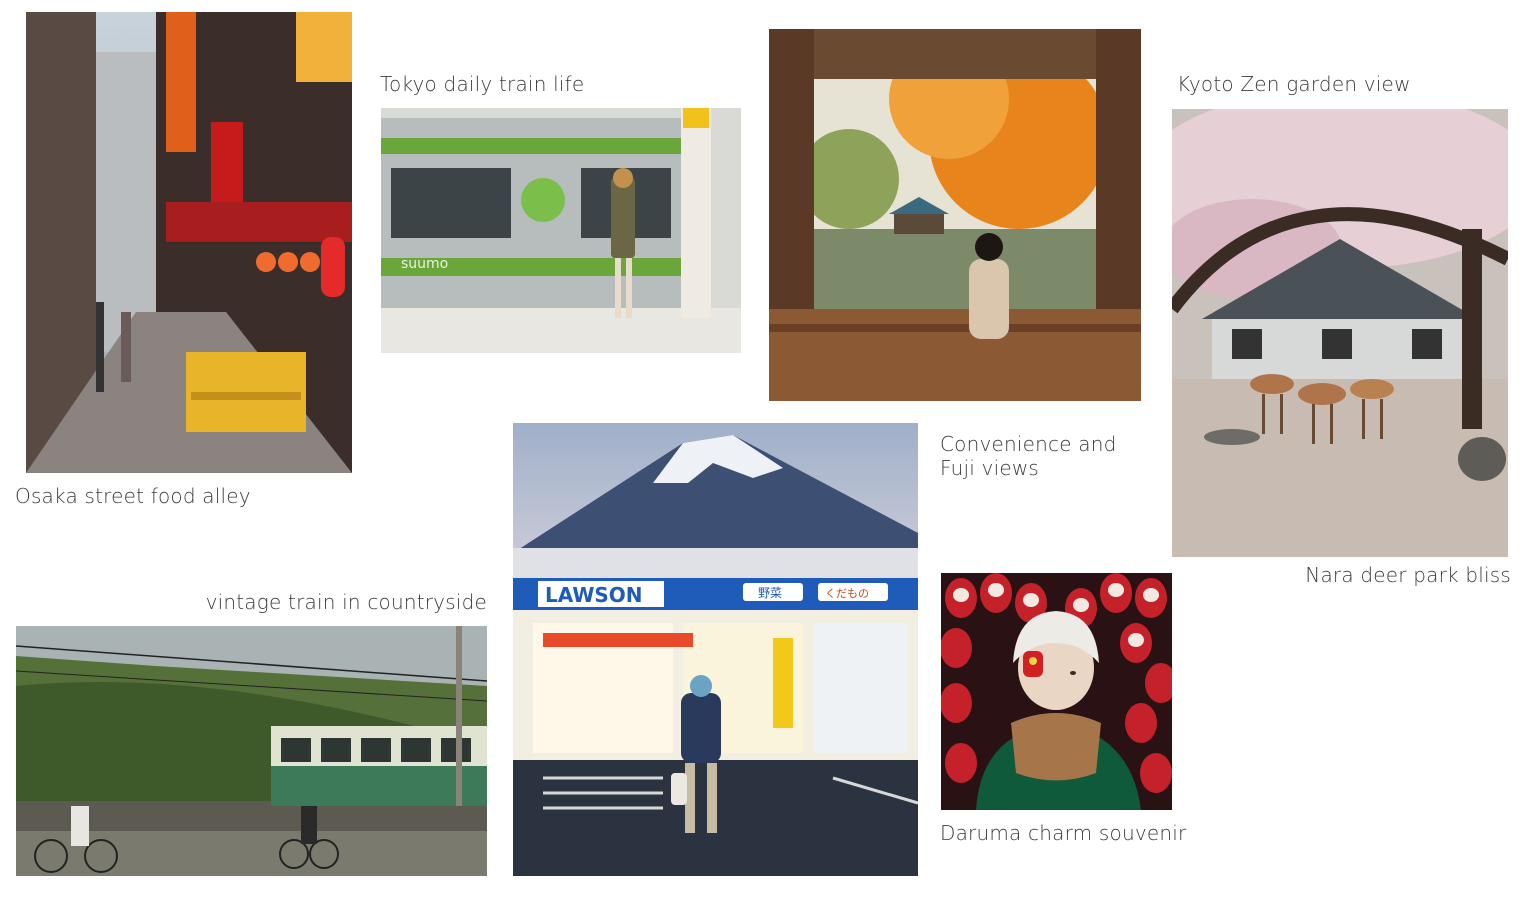 This screenshot has width=1536, height=898. Describe the element at coordinates (251, 751) in the screenshot. I see `vintage-train-photo` at that location.